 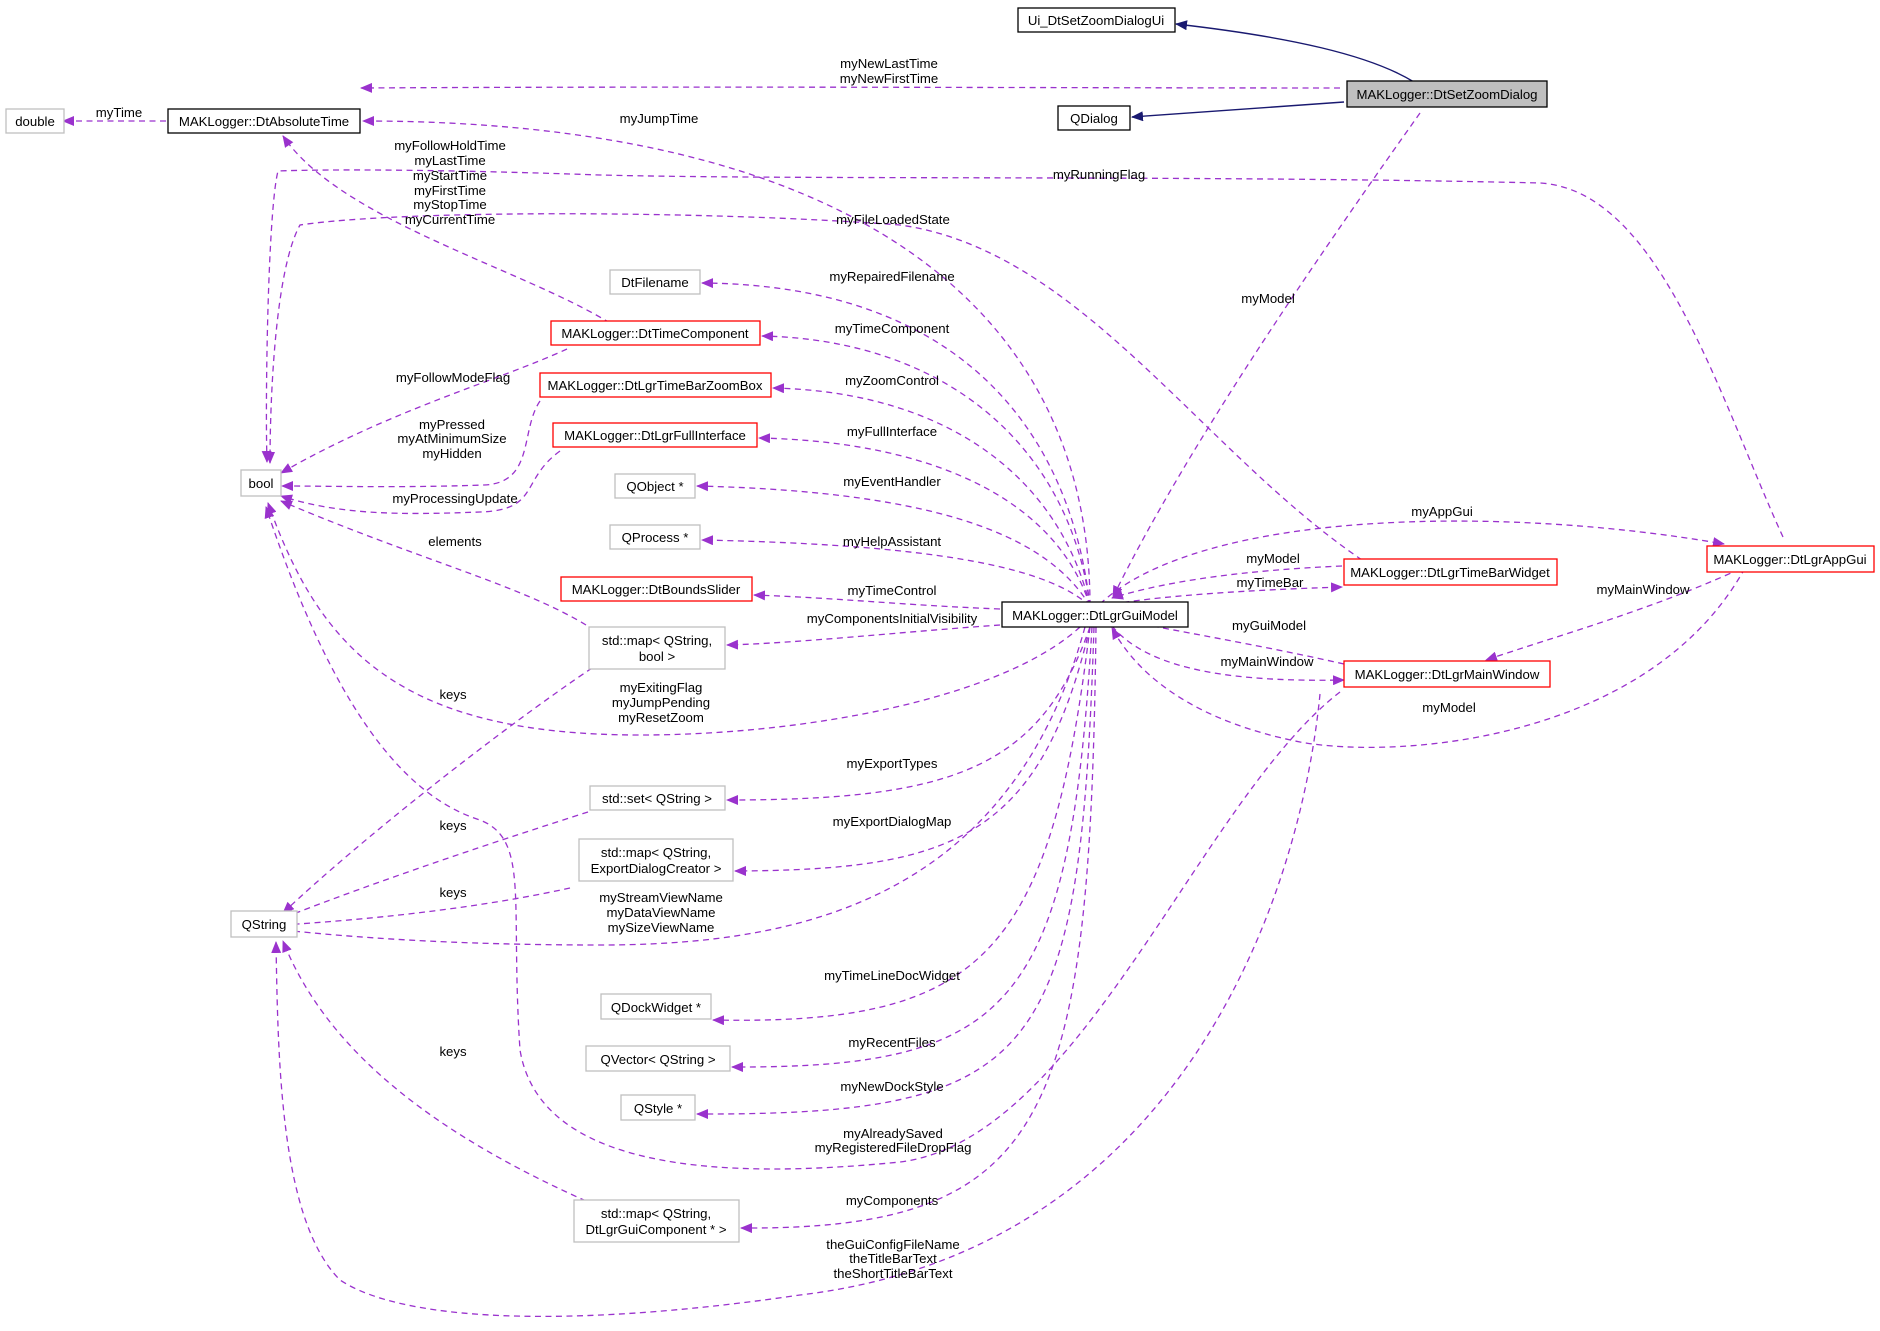 What do you see at coordinates (893, 1273) in the screenshot?
I see `edge-label: theShortTitleBarText` at bounding box center [893, 1273].